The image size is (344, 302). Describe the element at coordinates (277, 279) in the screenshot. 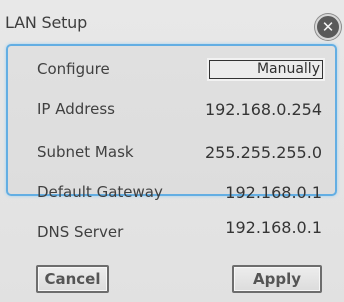

I see `apply-button: Apply` at that location.